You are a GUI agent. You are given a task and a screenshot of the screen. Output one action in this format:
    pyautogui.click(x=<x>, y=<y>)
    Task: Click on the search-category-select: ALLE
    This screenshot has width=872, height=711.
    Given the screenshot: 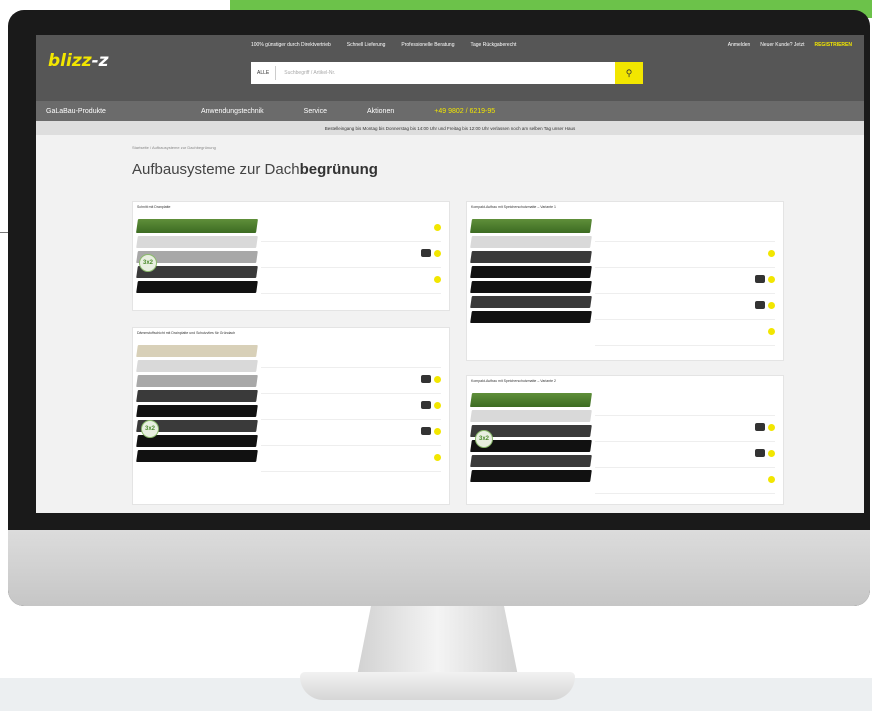 What is the action you would take?
    pyautogui.click(x=264, y=73)
    